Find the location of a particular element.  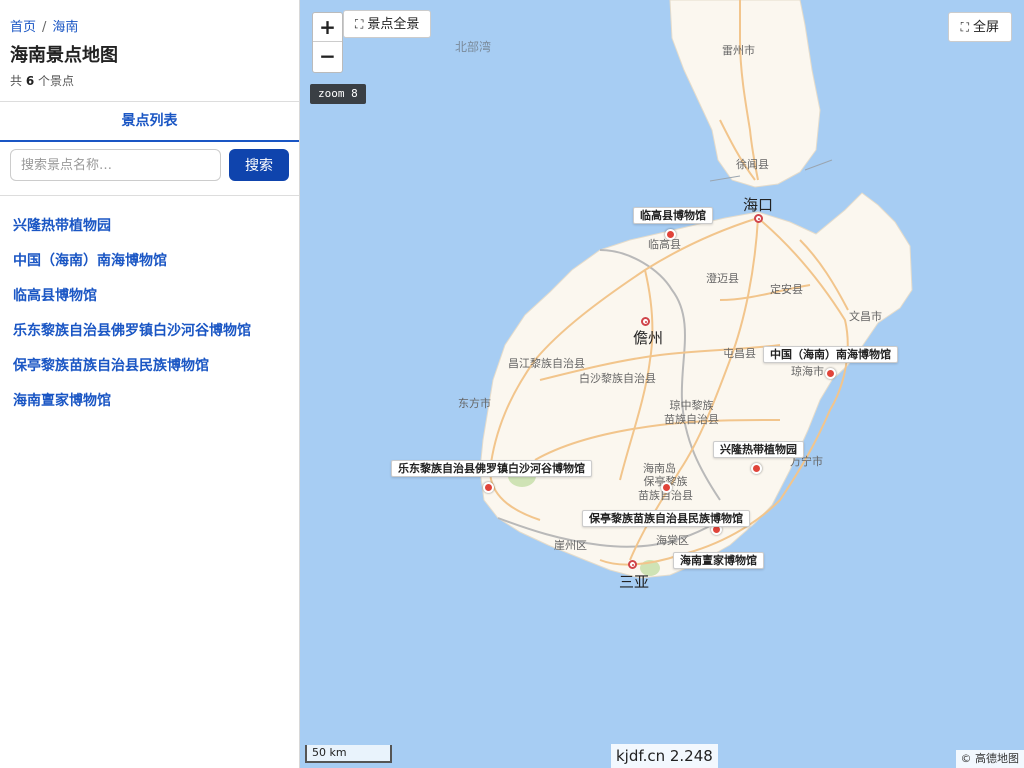

place-label-xuwen: 徐闻县 is located at coordinates (752, 164).